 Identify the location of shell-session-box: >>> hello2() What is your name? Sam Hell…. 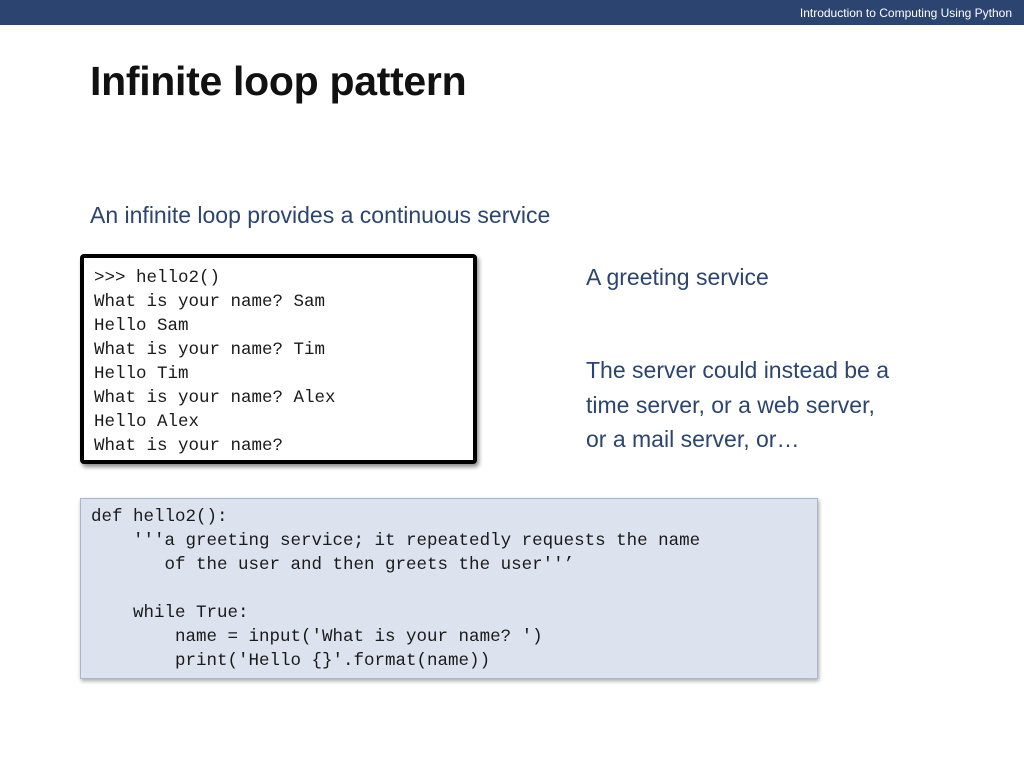
(278, 359).